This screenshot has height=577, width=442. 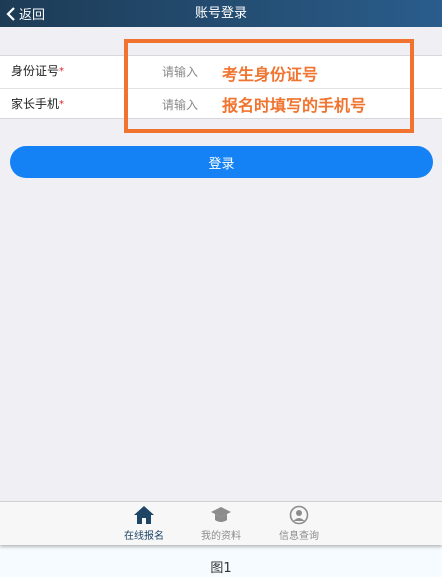 What do you see at coordinates (221, 536) in the screenshot?
I see `tab-label: 我的资料` at bounding box center [221, 536].